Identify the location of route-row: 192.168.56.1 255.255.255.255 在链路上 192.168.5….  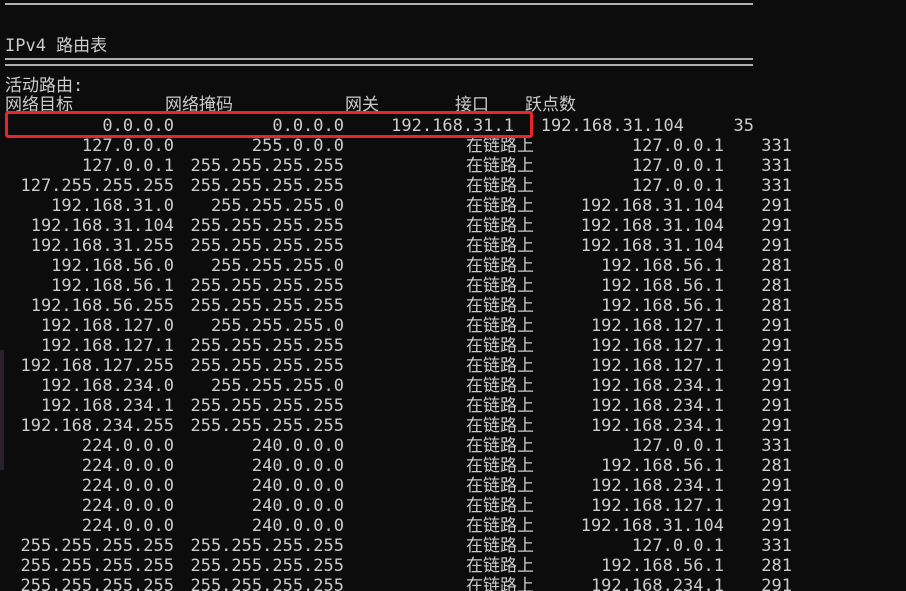
(453, 286).